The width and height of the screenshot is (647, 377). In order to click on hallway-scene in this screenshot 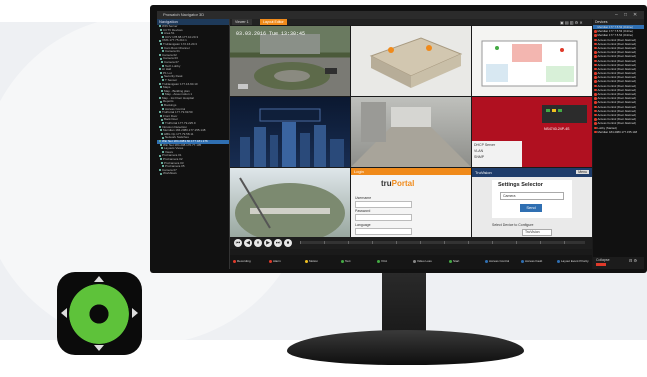, I will do `click(411, 134)`.